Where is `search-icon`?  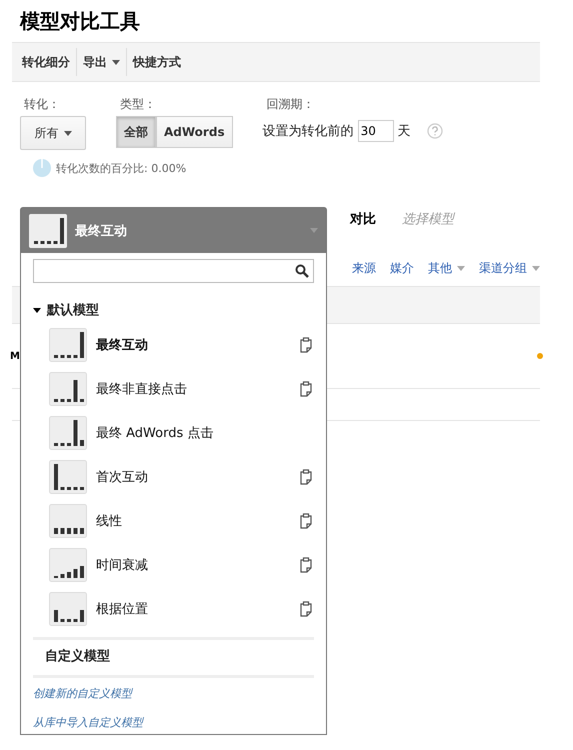
search-icon is located at coordinates (302, 271).